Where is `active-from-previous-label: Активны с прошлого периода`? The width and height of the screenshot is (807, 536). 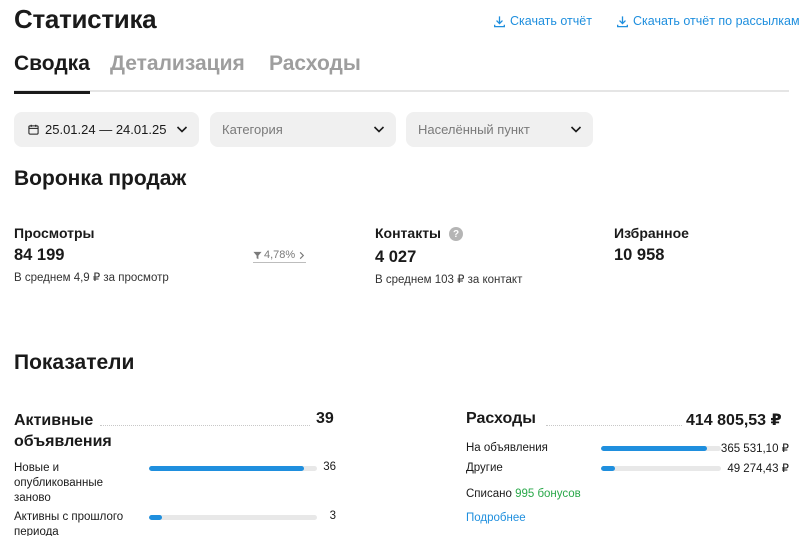
active-from-previous-label: Активны с прошлого периода is located at coordinates (69, 523).